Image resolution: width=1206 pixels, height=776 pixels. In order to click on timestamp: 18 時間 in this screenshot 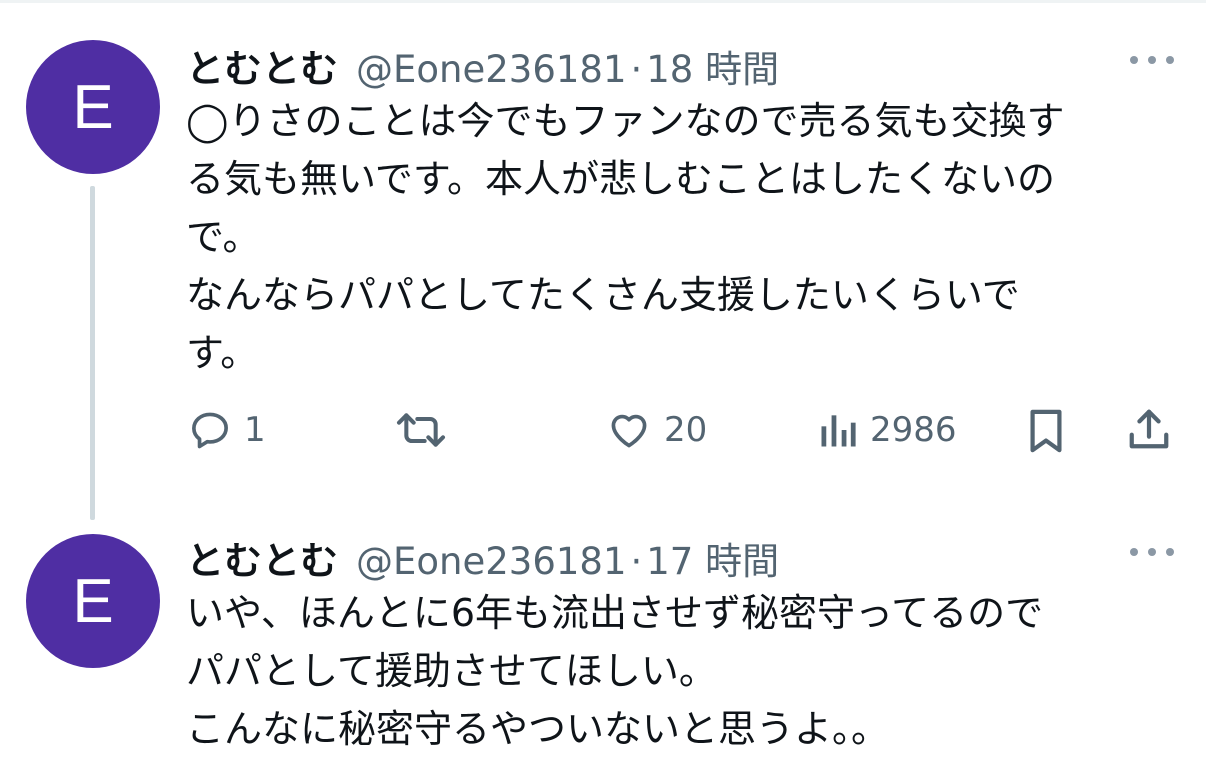, I will do `click(712, 66)`.